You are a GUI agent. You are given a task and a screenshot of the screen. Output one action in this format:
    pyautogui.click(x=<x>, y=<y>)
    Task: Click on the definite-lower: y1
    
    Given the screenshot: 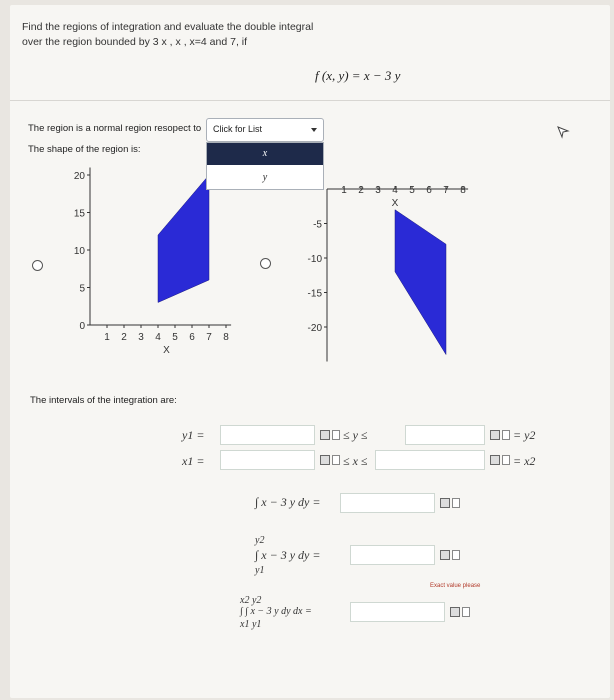 What is the action you would take?
    pyautogui.click(x=260, y=570)
    